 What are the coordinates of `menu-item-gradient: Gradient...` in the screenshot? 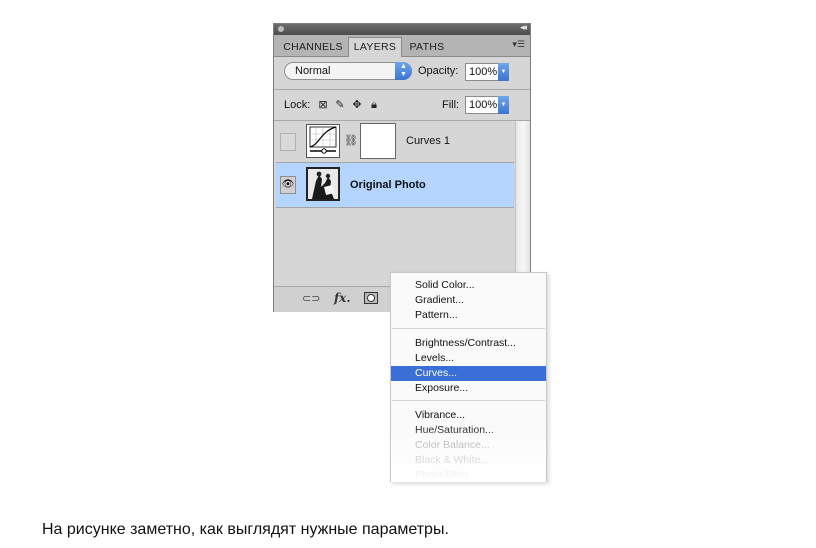 It's located at (468, 300).